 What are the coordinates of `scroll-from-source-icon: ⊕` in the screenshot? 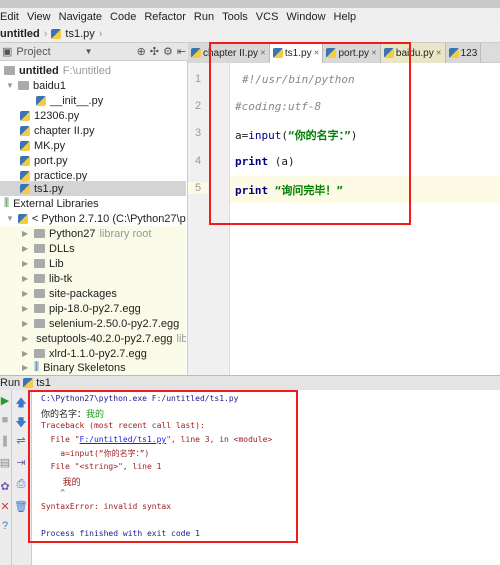 It's located at (141, 51).